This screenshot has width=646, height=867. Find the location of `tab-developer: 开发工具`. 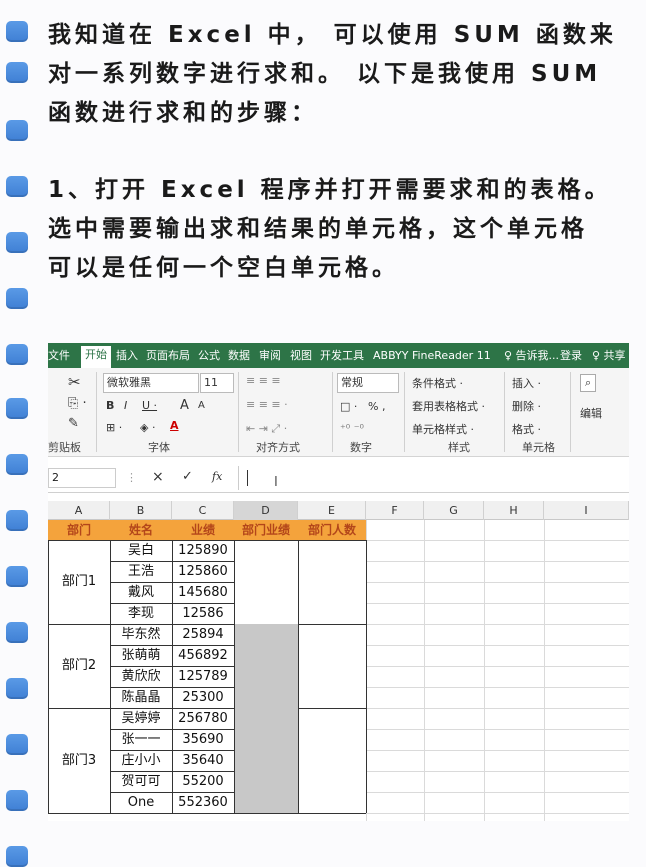

tab-developer: 开发工具 is located at coordinates (342, 356).